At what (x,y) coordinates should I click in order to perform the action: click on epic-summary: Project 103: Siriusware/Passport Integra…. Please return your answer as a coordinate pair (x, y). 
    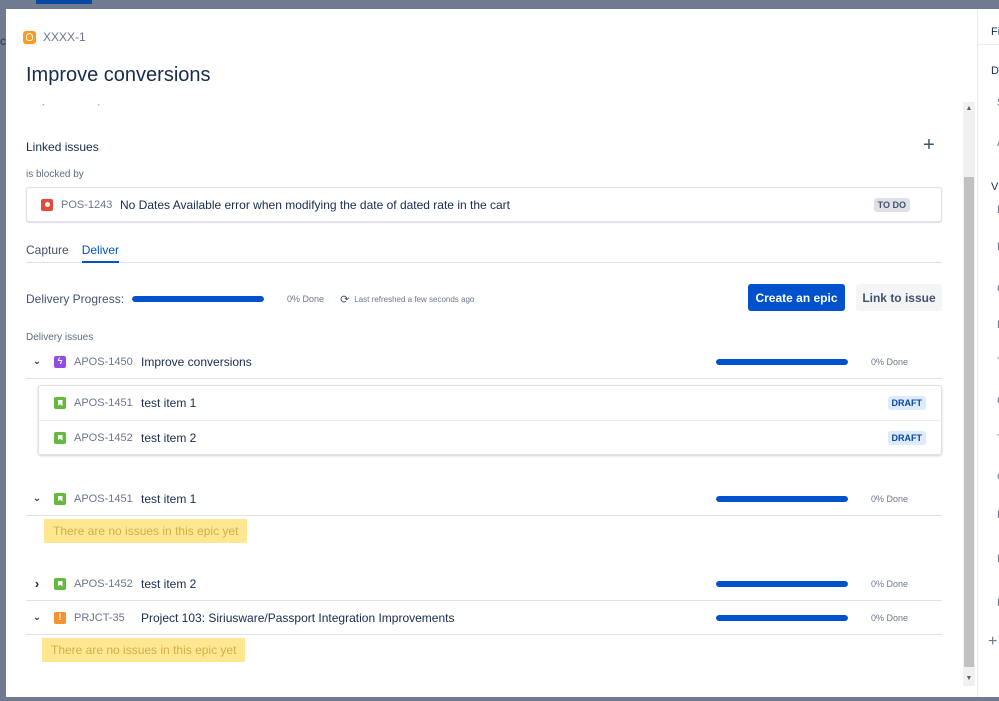
    Looking at the image, I should click on (297, 618).